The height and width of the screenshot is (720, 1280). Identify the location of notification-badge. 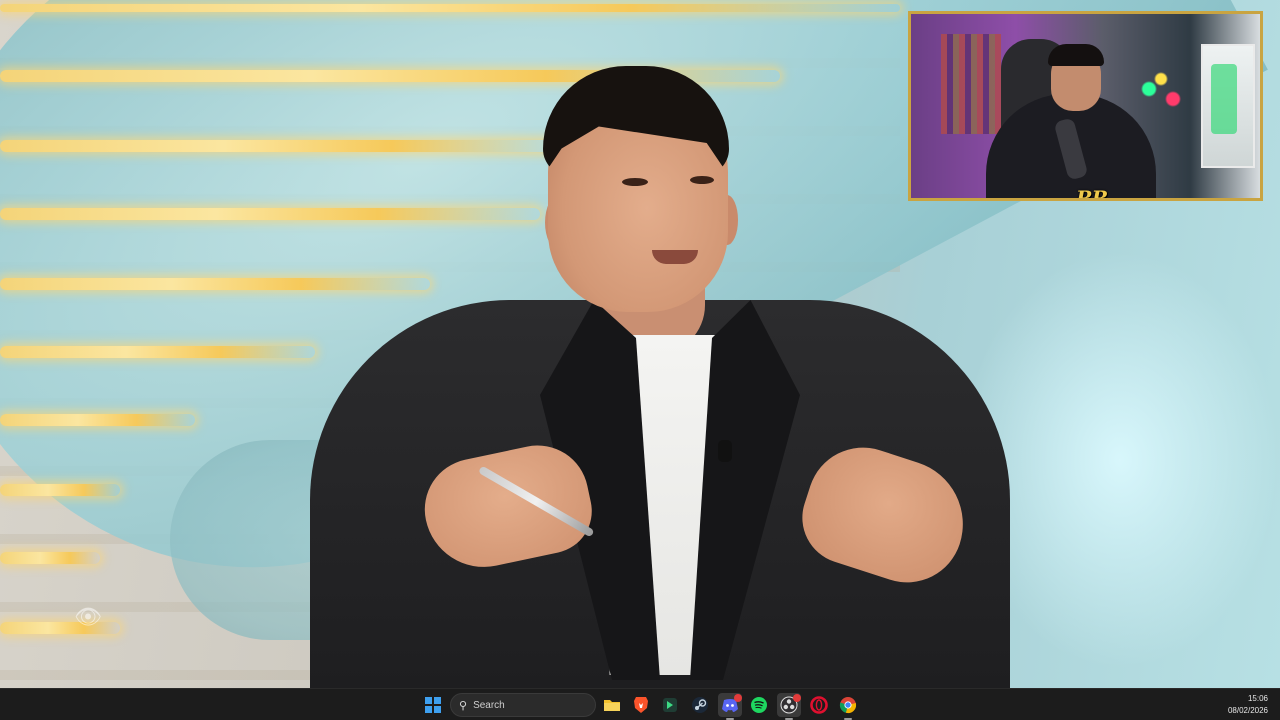
(738, 698).